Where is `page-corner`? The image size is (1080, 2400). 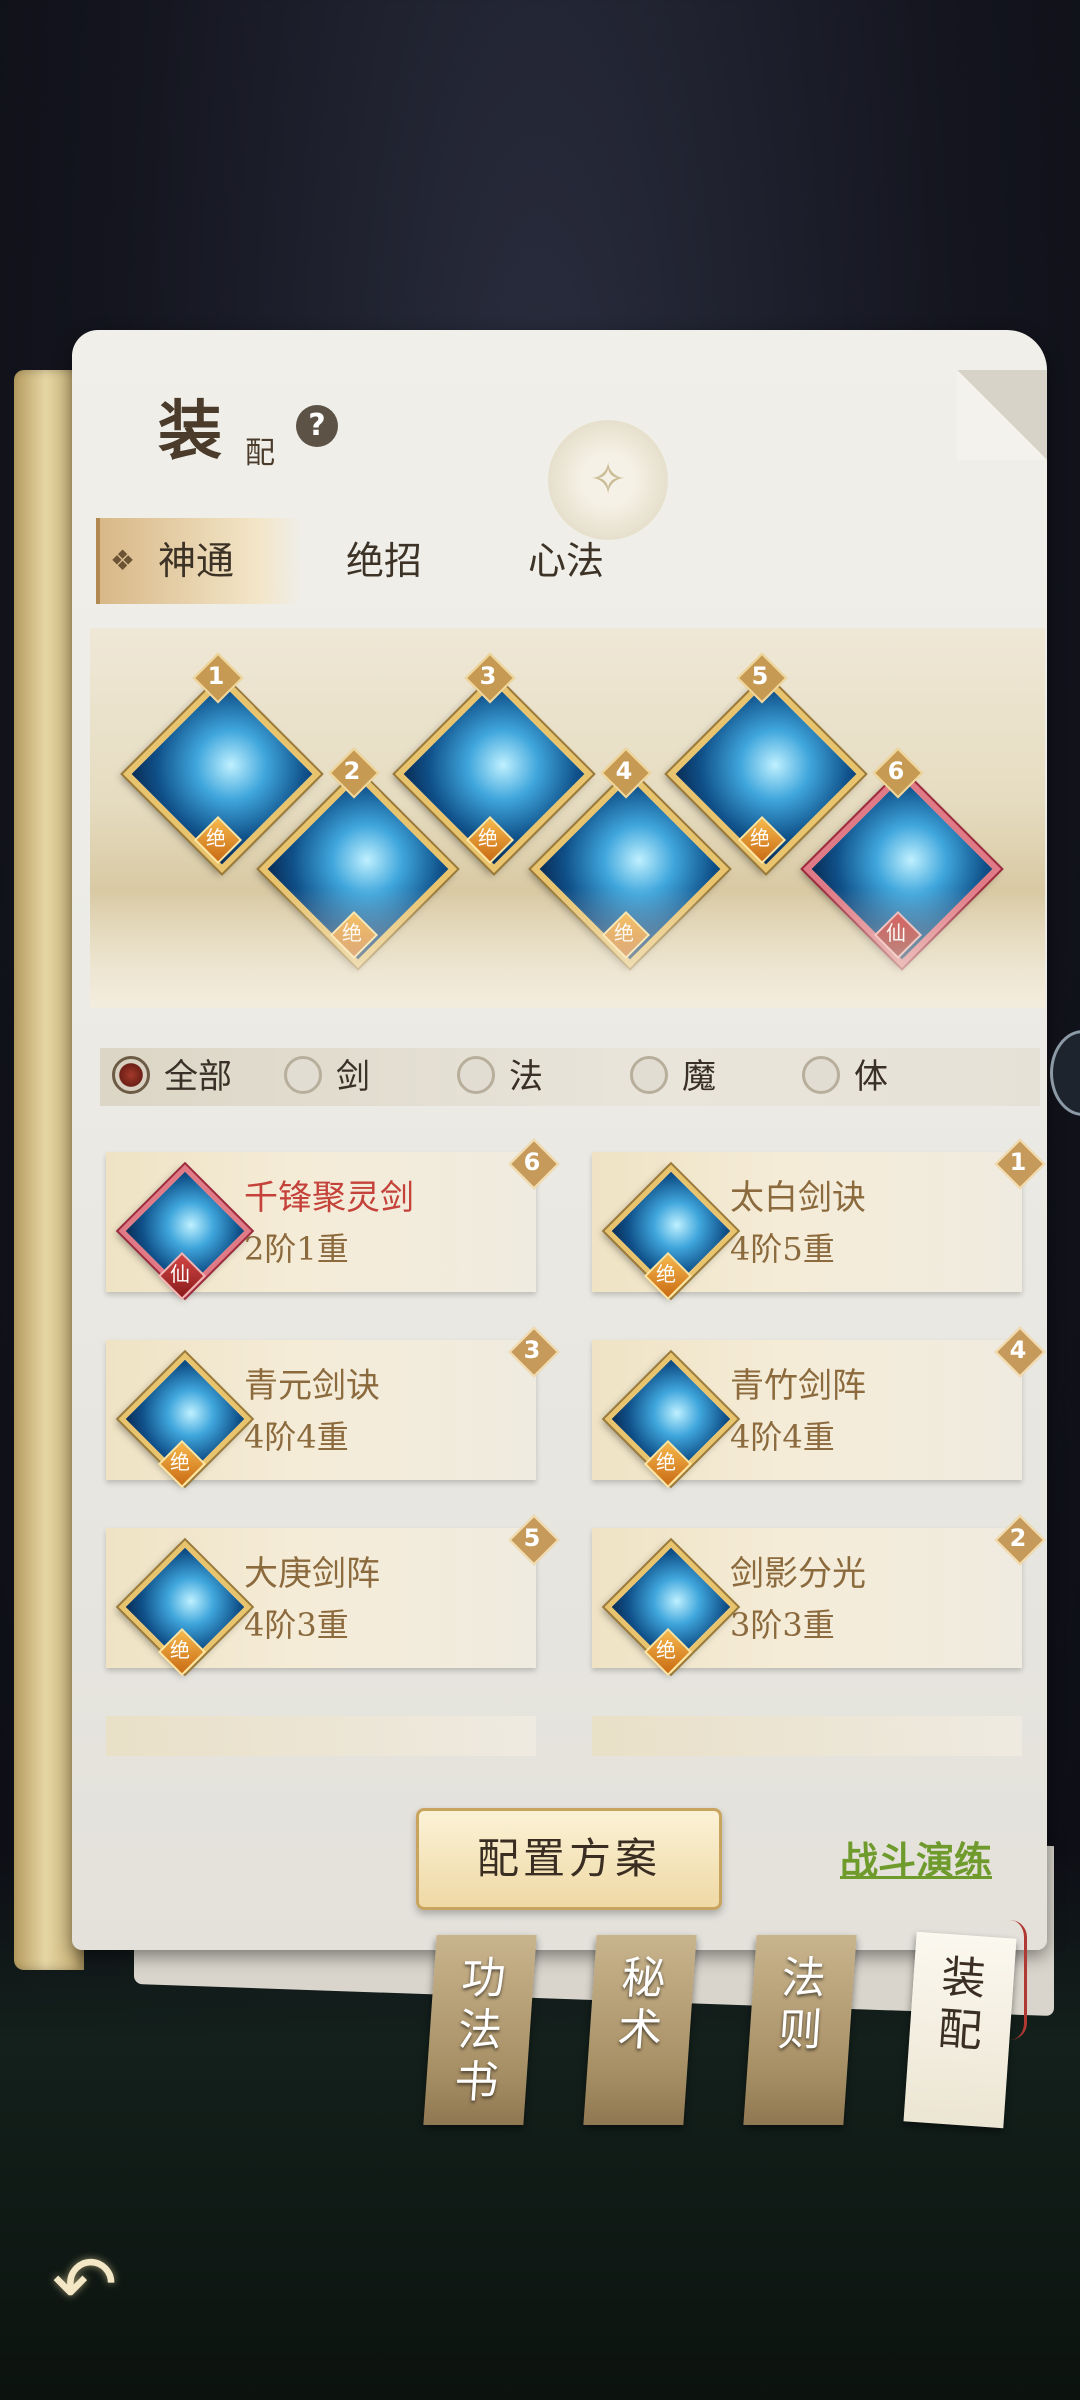 page-corner is located at coordinates (1002, 415).